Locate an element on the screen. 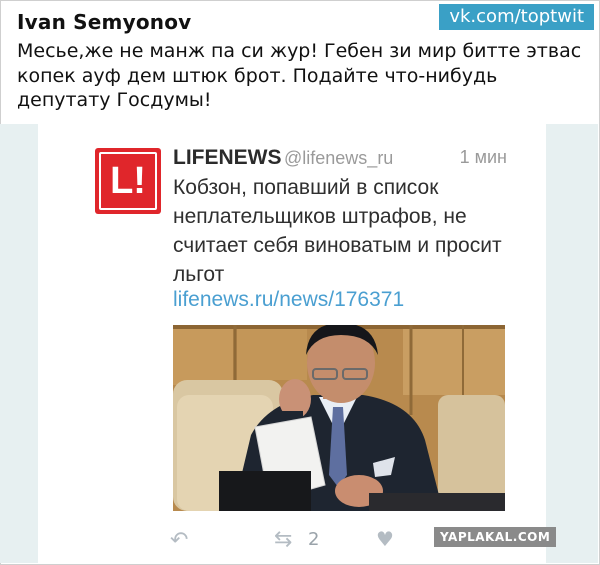  heart-icon: ♥ is located at coordinates (385, 539).